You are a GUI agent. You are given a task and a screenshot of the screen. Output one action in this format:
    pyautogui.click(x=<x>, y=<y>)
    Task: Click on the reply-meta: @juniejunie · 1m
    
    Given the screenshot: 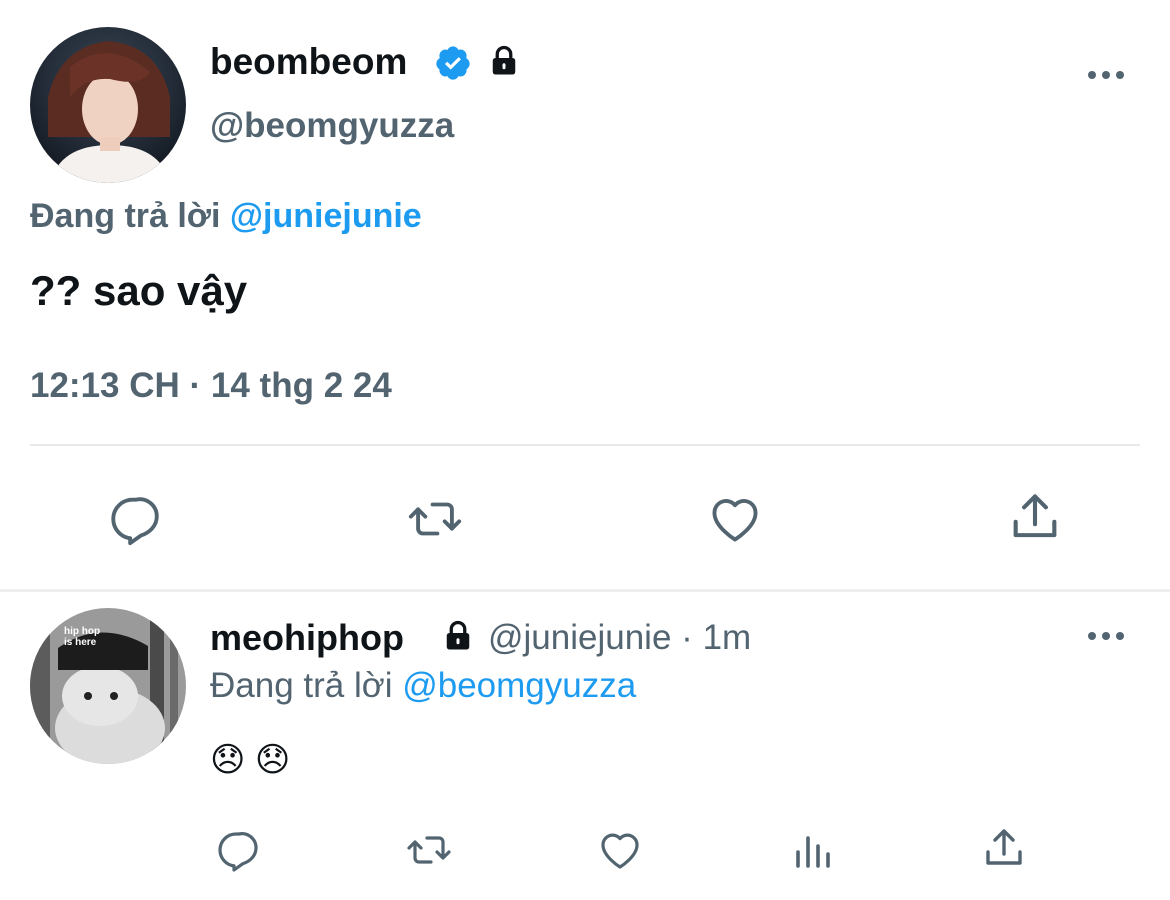 What is the action you would take?
    pyautogui.click(x=619, y=638)
    